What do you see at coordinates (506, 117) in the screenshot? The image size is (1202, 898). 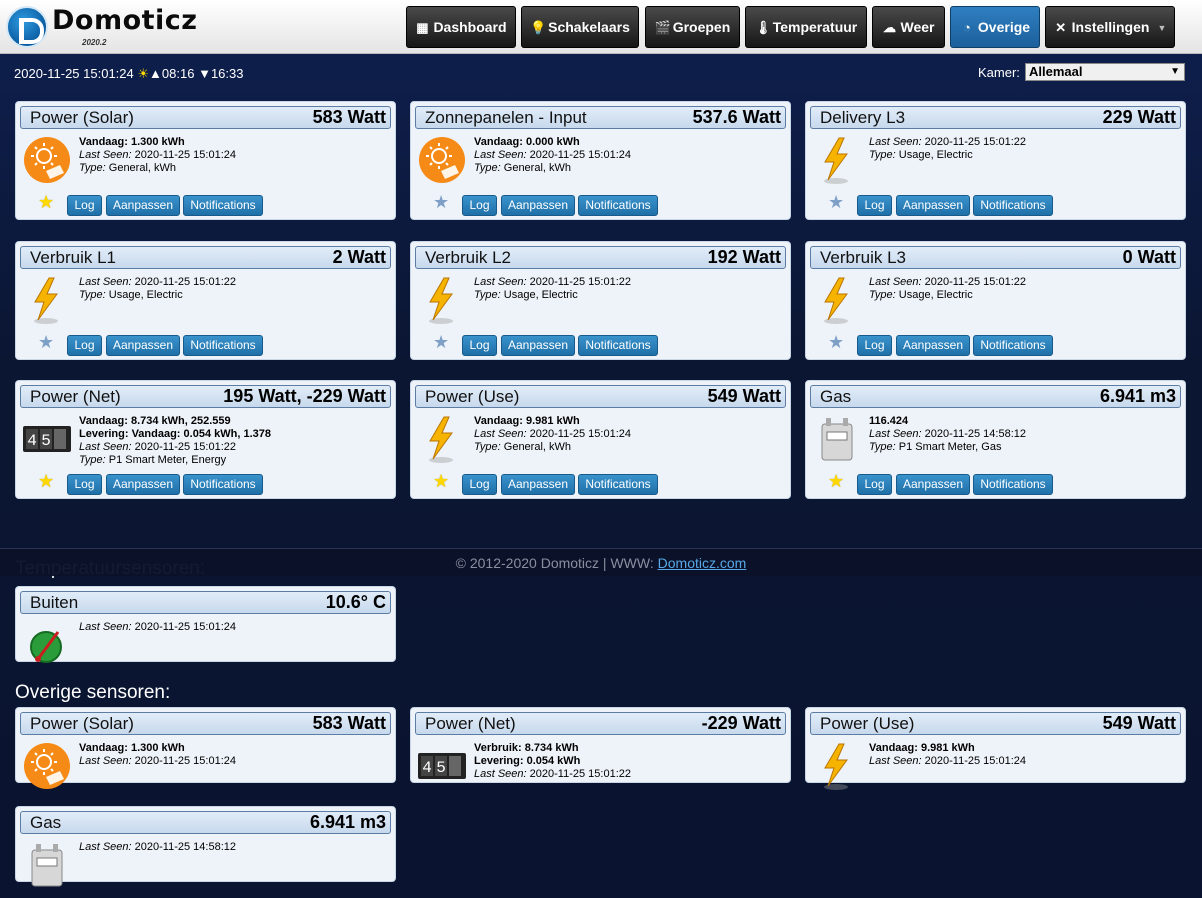 I see `device-name: Zonnepanelen - Input` at bounding box center [506, 117].